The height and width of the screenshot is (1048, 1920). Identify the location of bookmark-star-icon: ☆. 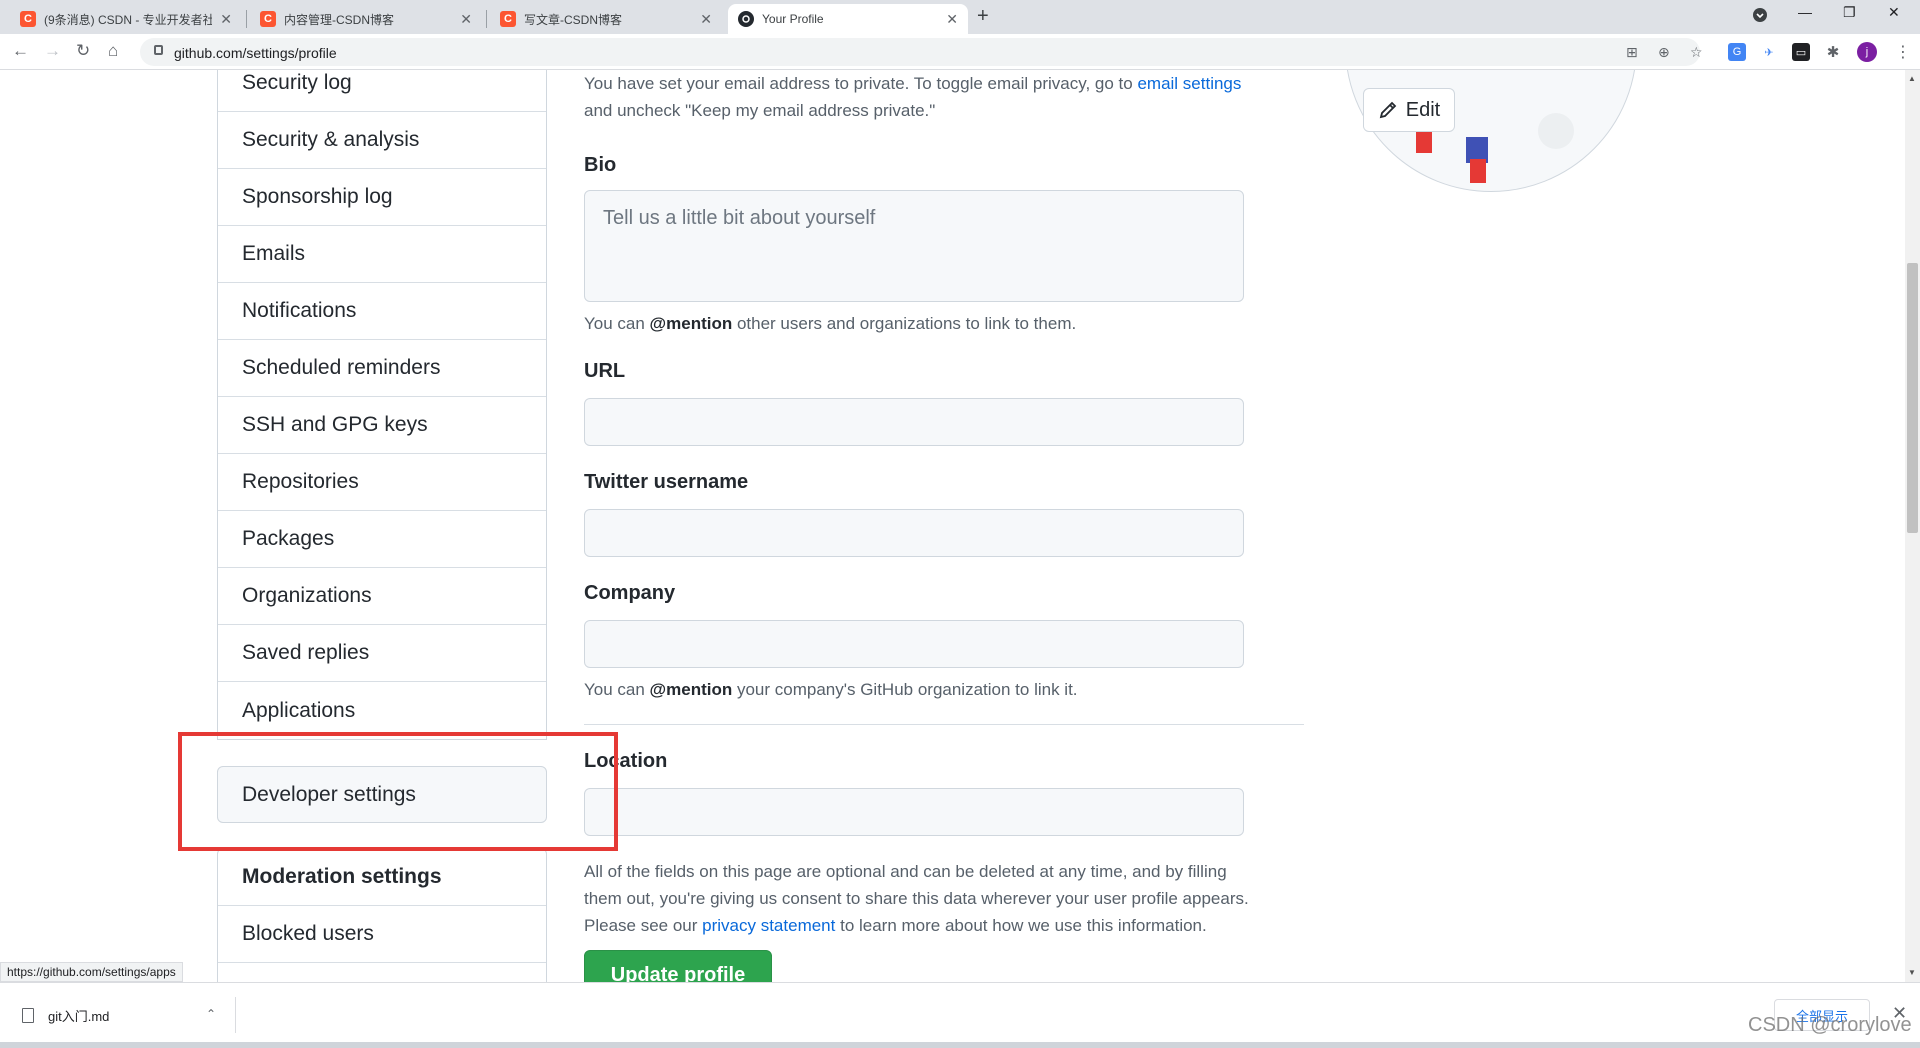
(1696, 52).